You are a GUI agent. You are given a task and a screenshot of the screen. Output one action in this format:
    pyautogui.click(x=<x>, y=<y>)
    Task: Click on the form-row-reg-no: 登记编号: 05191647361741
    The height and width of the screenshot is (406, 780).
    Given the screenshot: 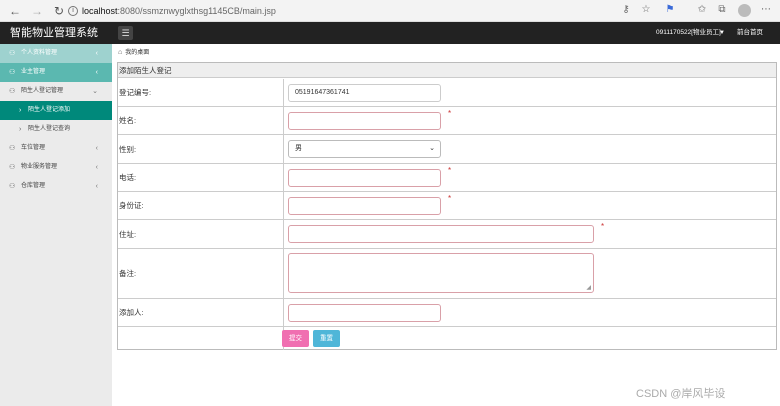 What is the action you would take?
    pyautogui.click(x=447, y=93)
    